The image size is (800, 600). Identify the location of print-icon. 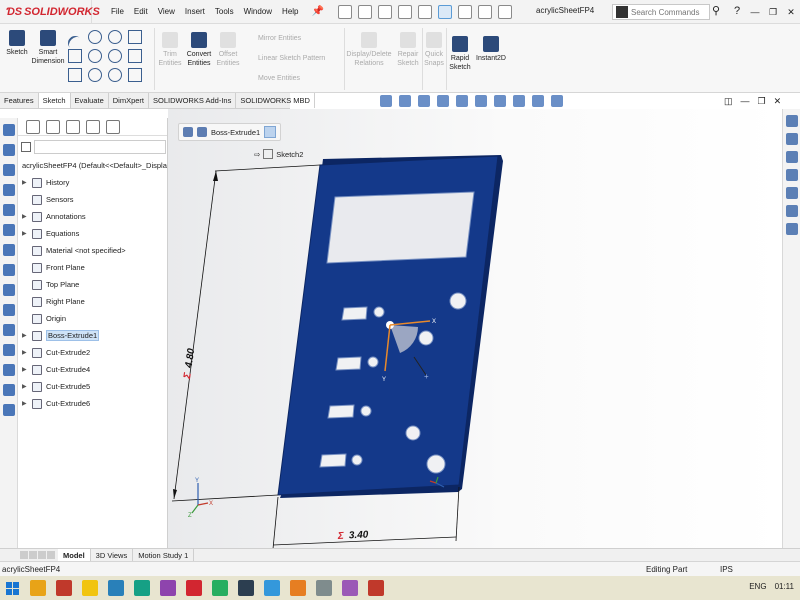
(404, 11).